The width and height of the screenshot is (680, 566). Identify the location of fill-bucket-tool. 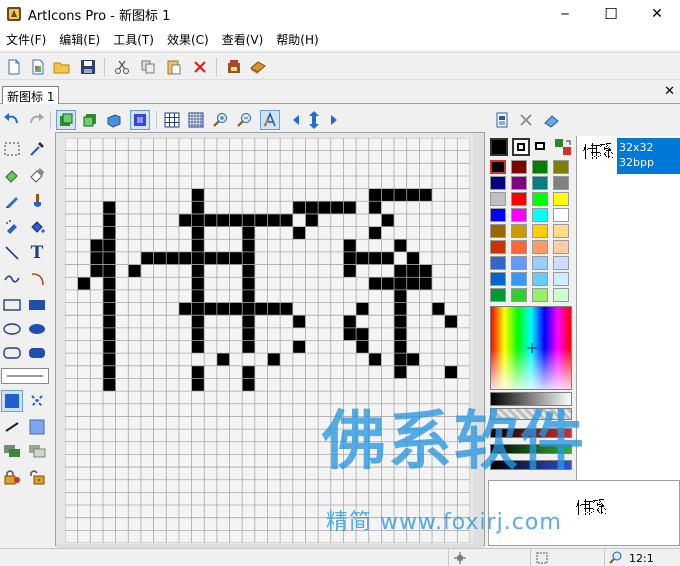
(37, 227).